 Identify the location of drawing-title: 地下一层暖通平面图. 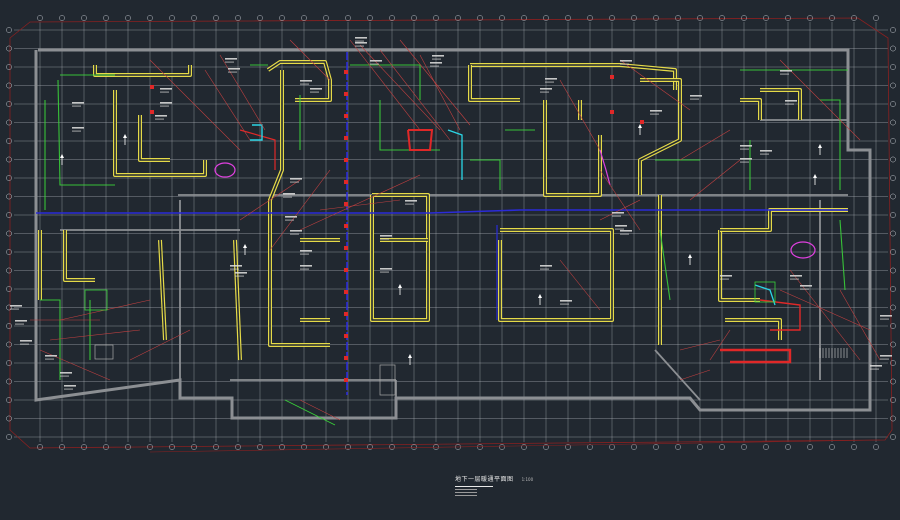
(484, 479).